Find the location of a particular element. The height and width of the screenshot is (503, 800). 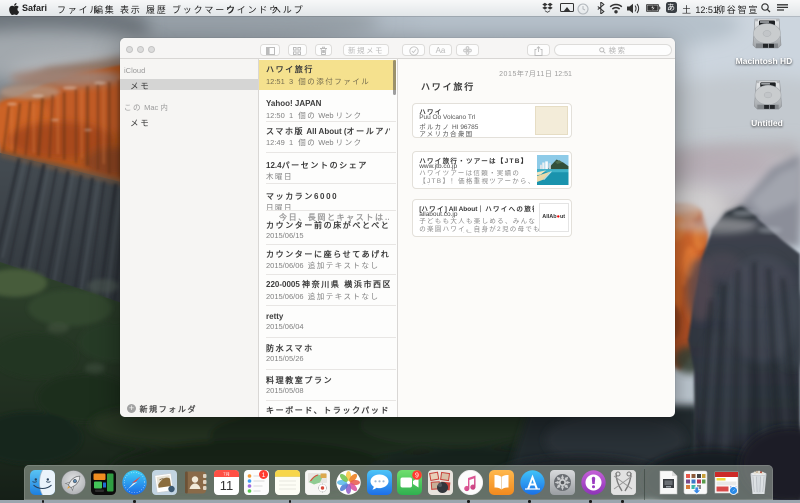

svg-text: 1 is located at coordinates (264, 475).